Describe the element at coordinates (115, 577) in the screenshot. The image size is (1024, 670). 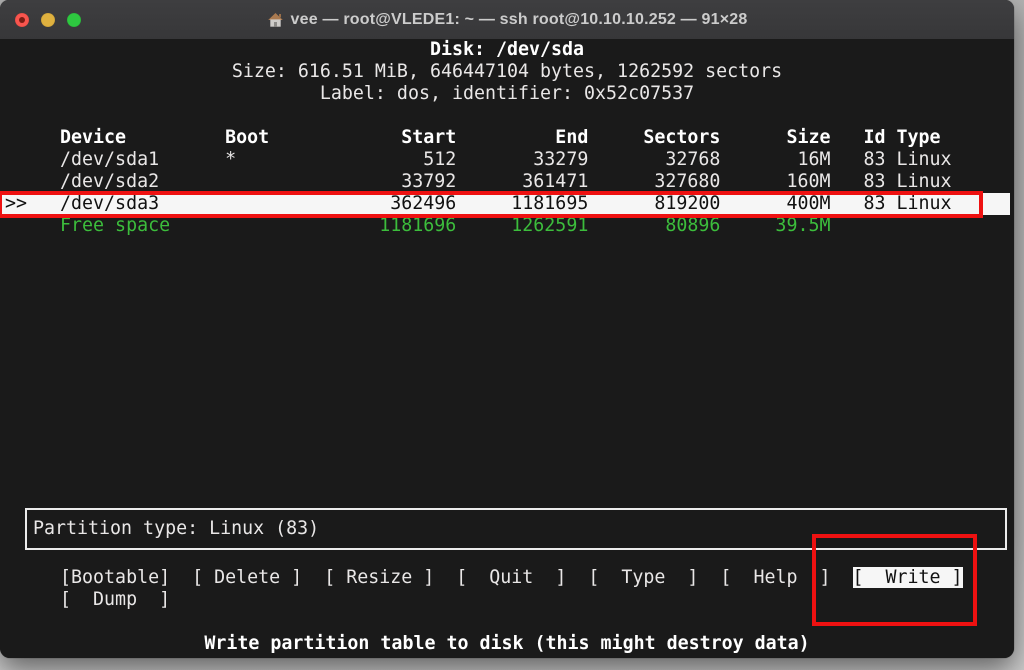
I see `menu-item-bootable: [Bootable]` at that location.